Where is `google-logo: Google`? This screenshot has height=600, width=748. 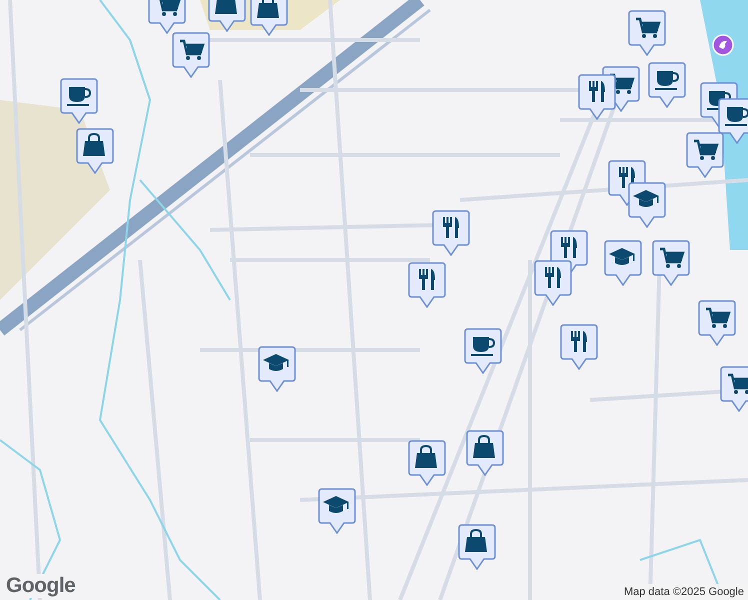
google-logo: Google is located at coordinates (41, 586).